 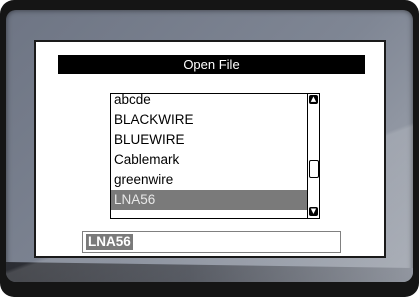 I want to click on file-list-item: BLUEWIRE, so click(x=209, y=140).